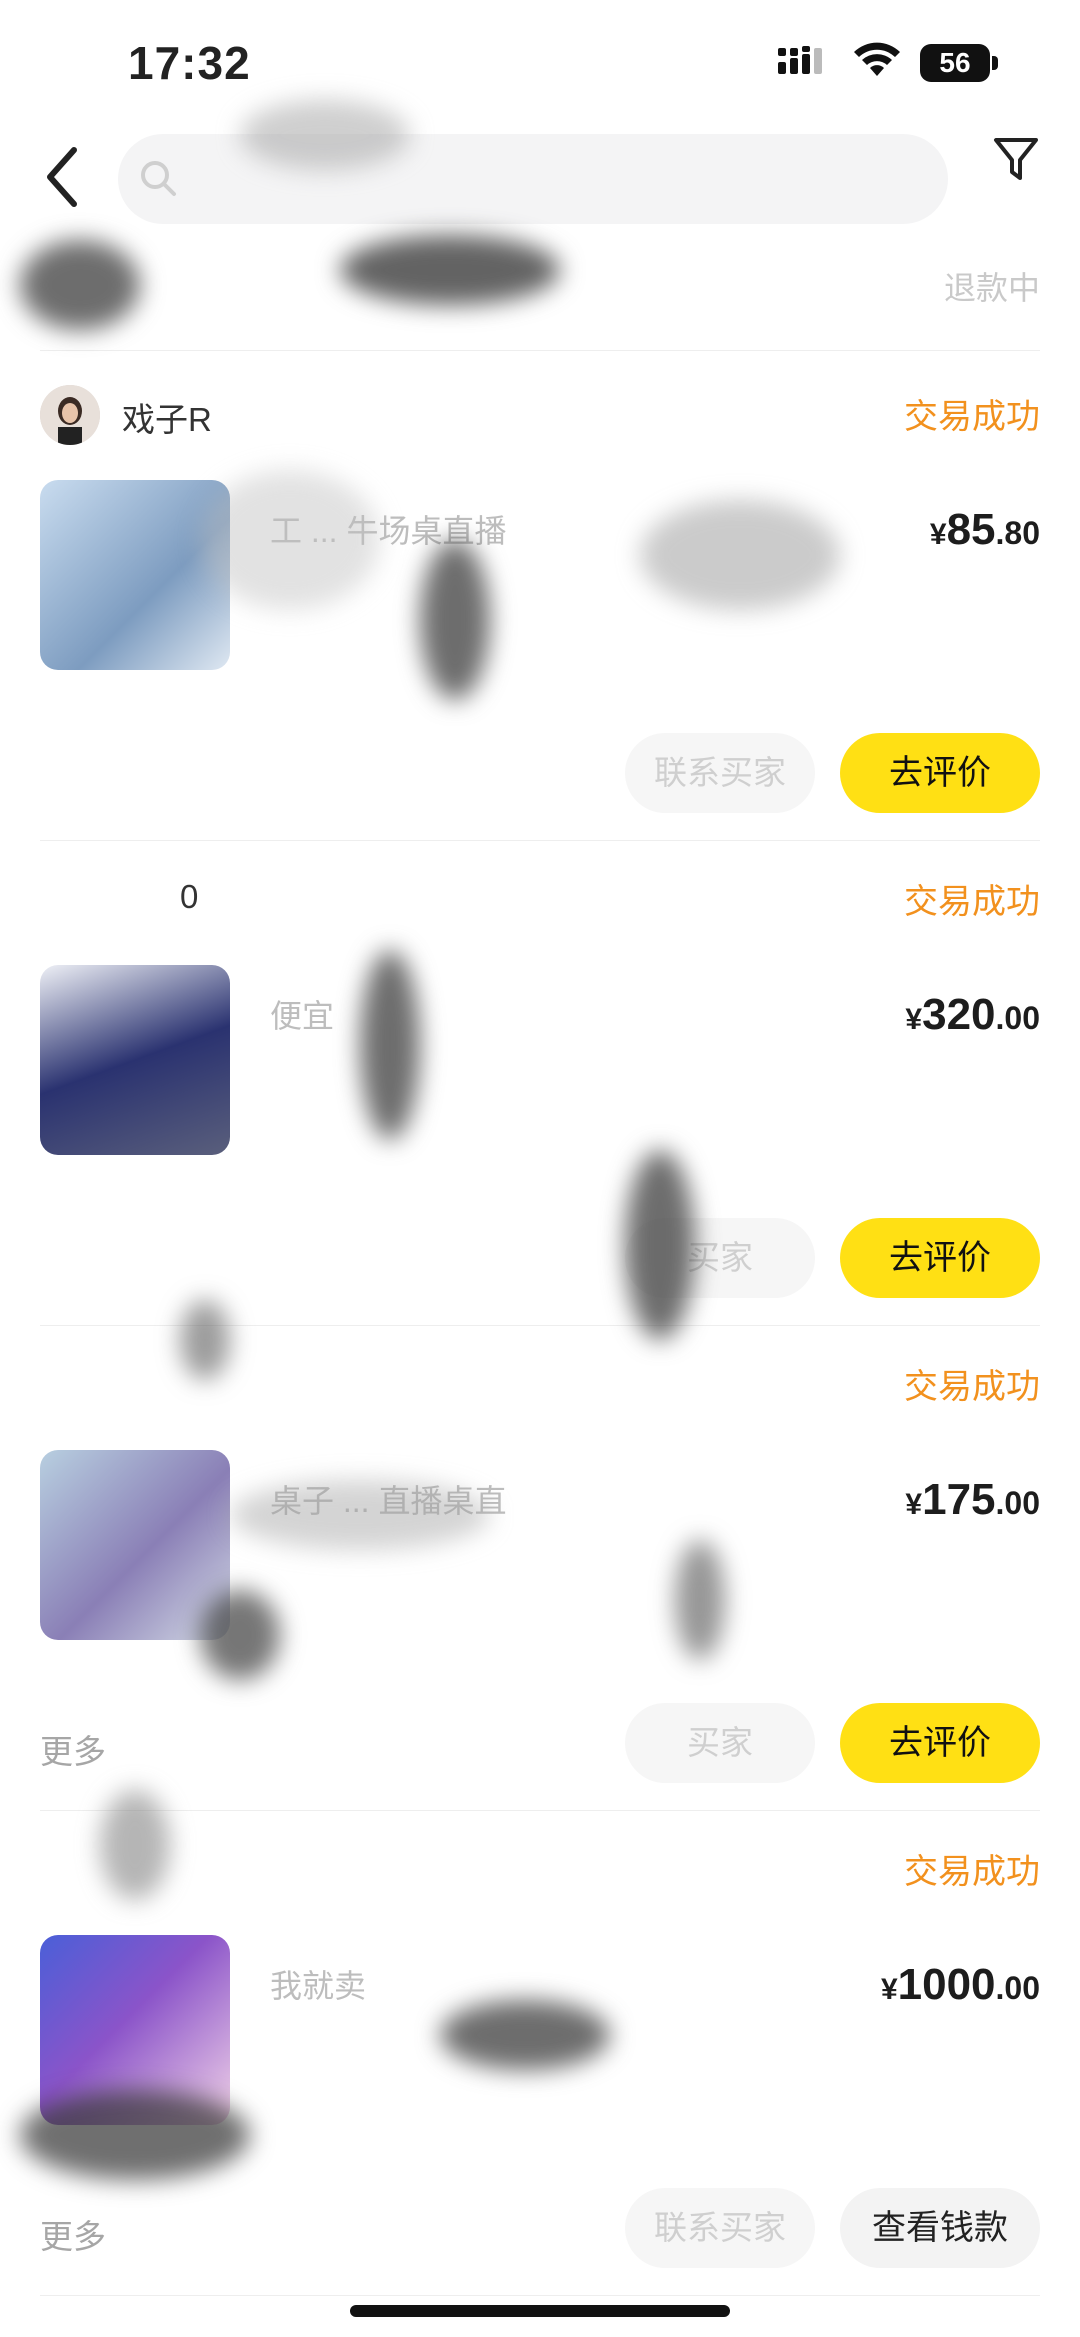 Image resolution: width=1080 pixels, height=2337 pixels. I want to click on search-icon, so click(158, 178).